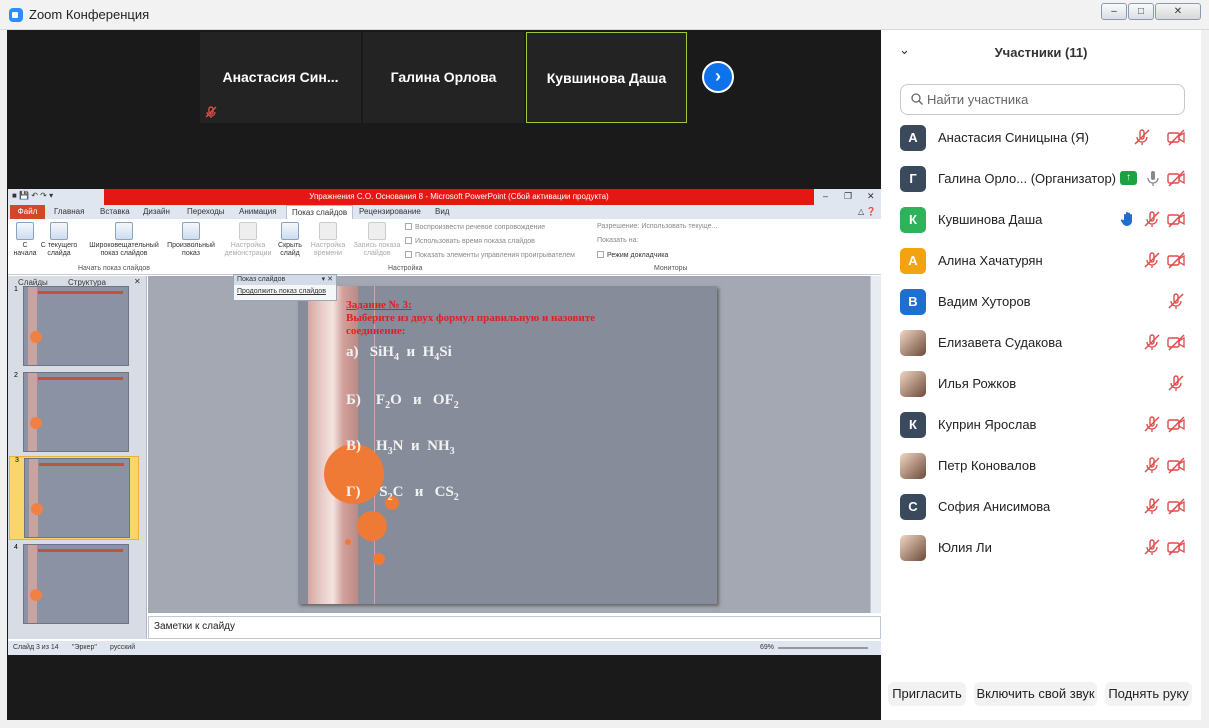  What do you see at coordinates (74, 327) in the screenshot?
I see `slide-thumbnail: 1` at bounding box center [74, 327].